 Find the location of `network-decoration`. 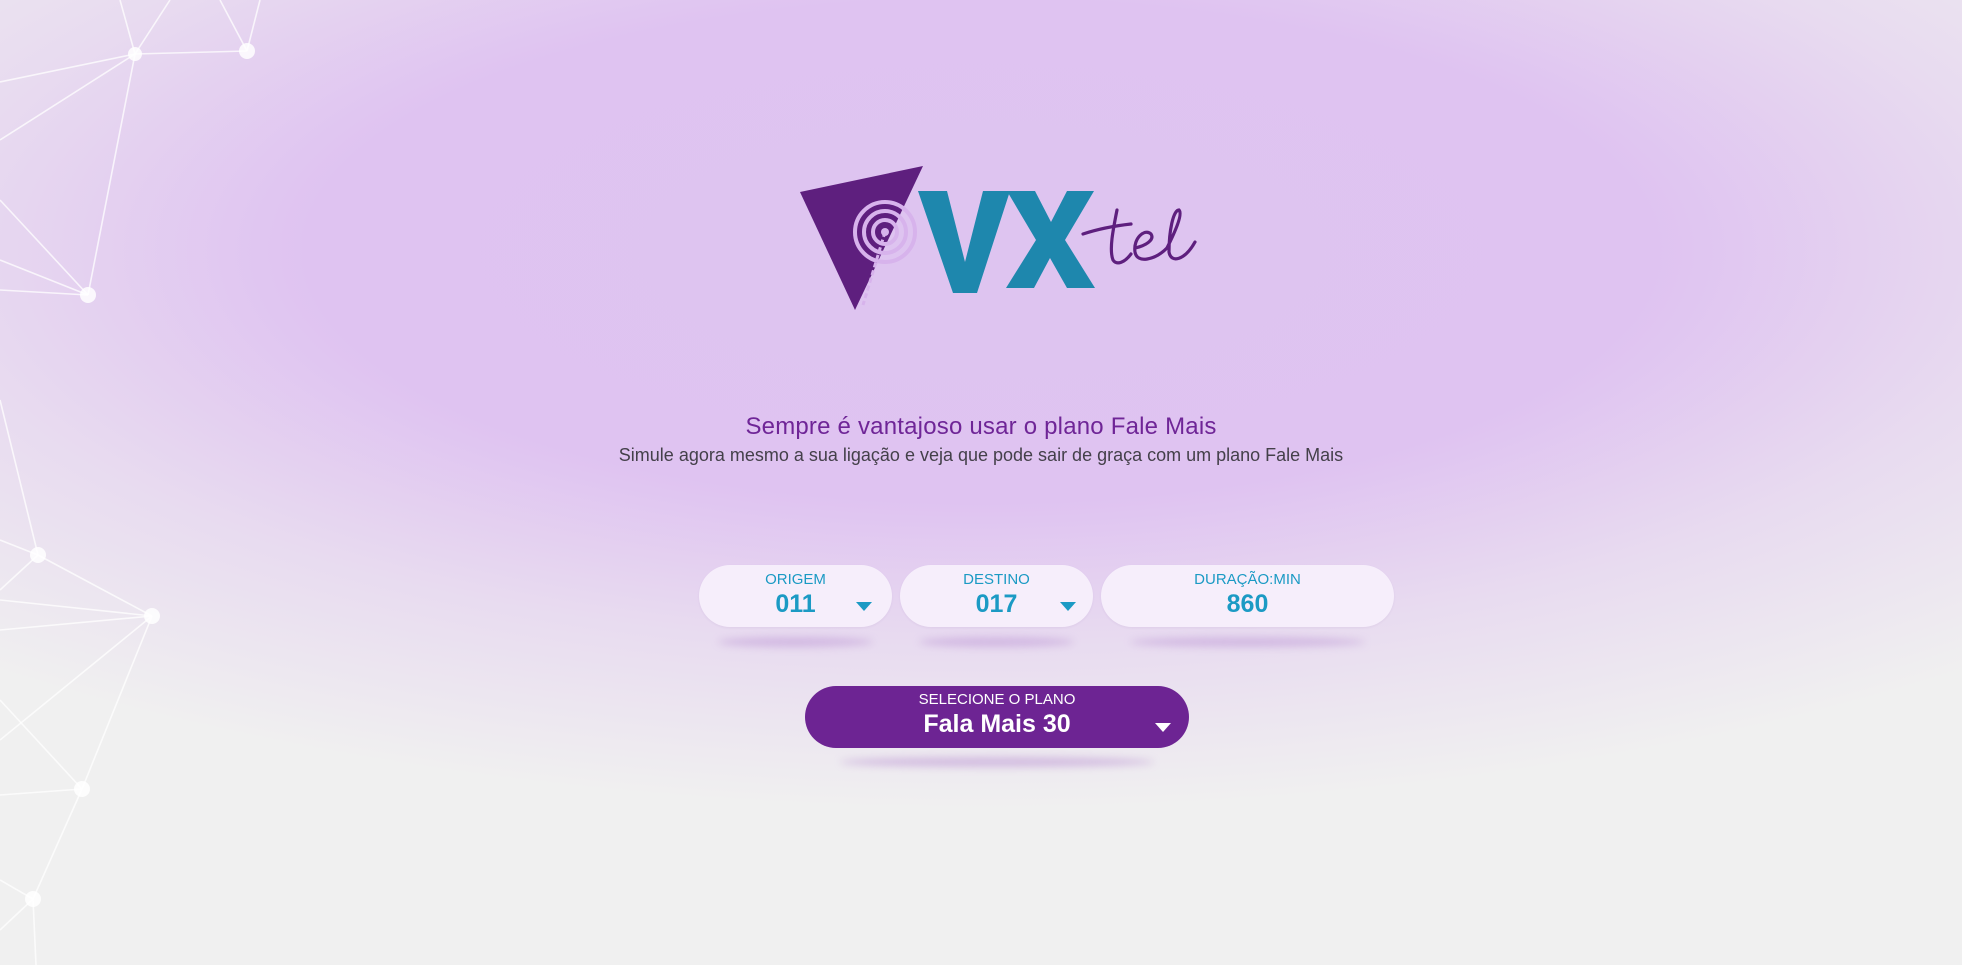

network-decoration is located at coordinates (130, 482).